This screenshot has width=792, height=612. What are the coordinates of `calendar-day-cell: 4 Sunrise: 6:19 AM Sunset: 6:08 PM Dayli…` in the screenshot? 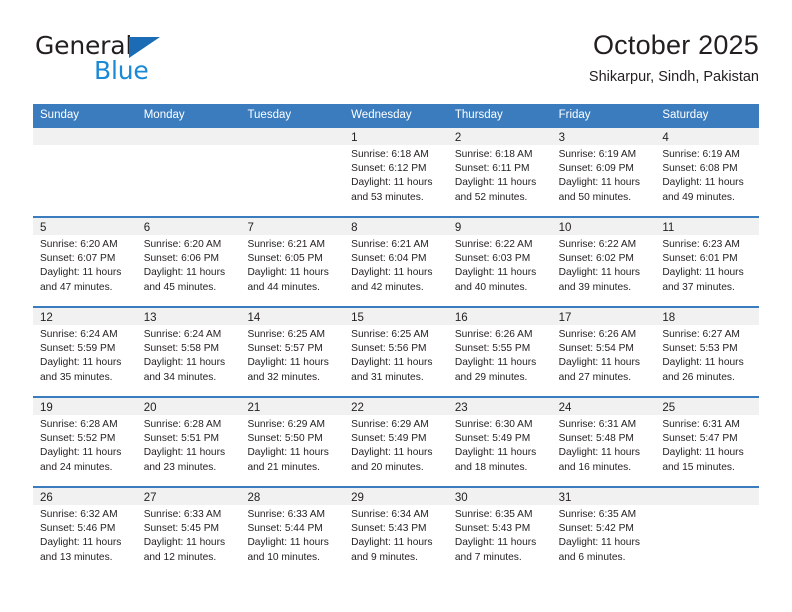 It's located at (707, 172).